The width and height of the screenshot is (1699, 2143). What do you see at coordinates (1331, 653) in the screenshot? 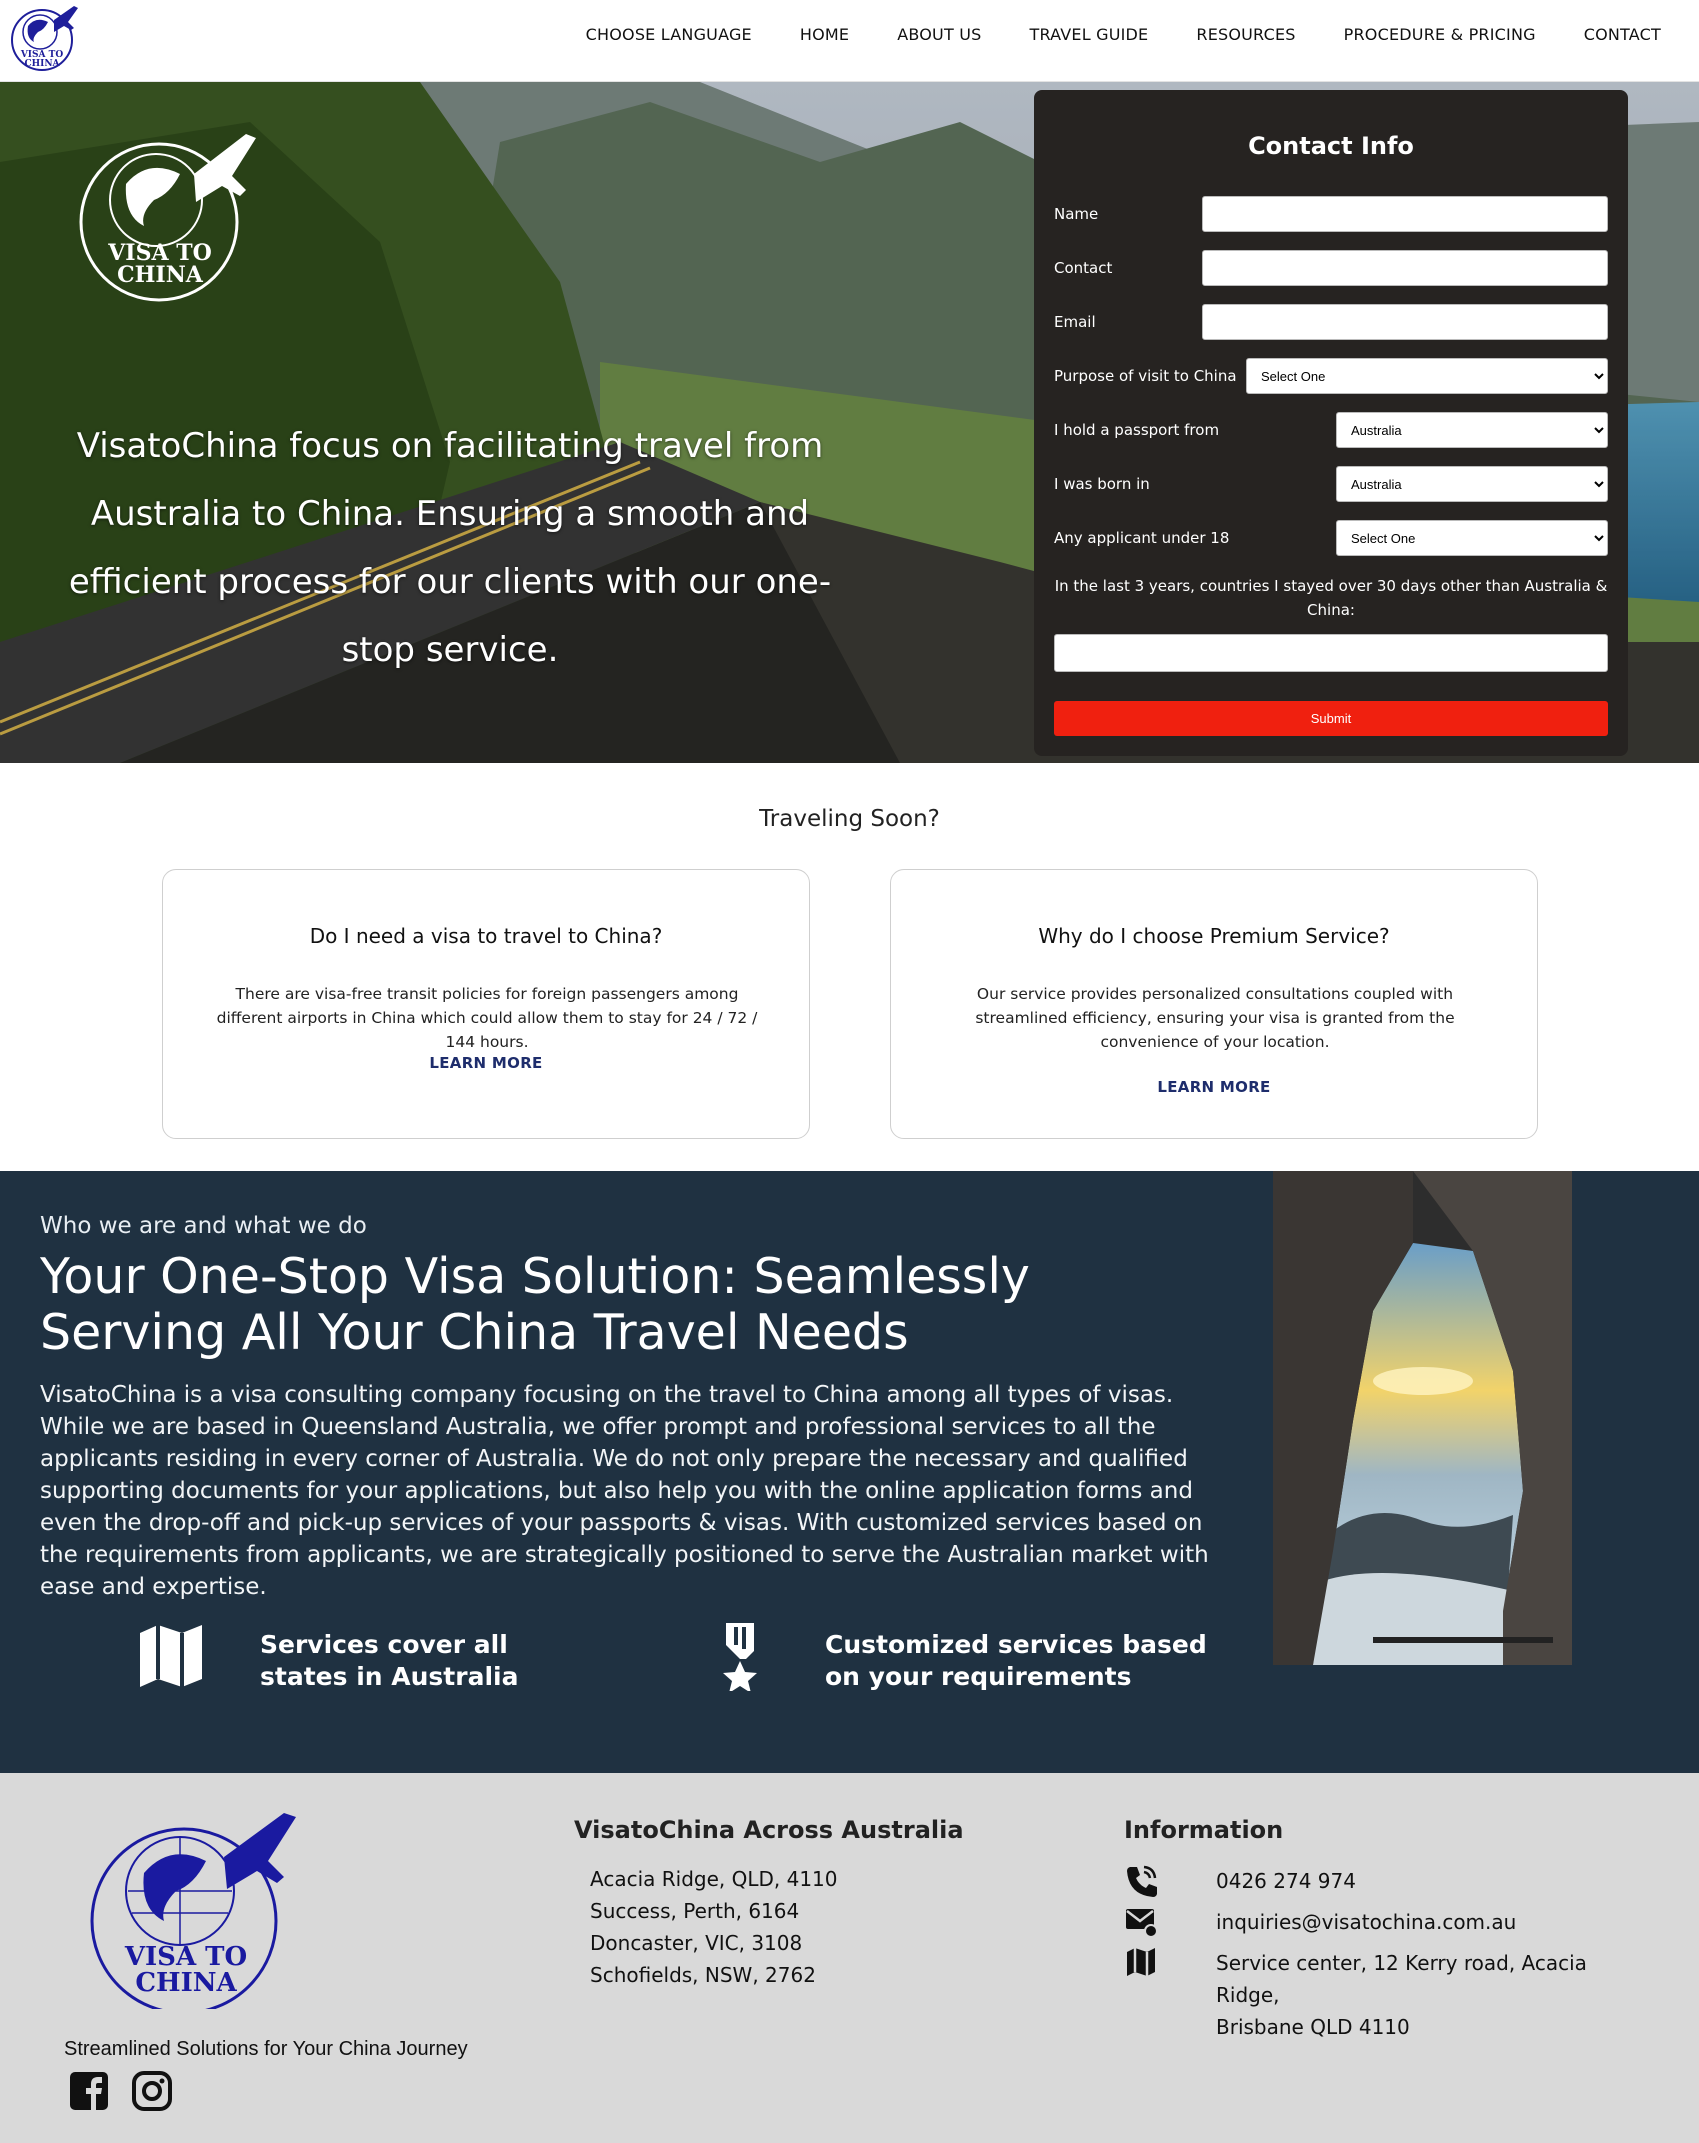
I see `countries-stayed-input` at bounding box center [1331, 653].